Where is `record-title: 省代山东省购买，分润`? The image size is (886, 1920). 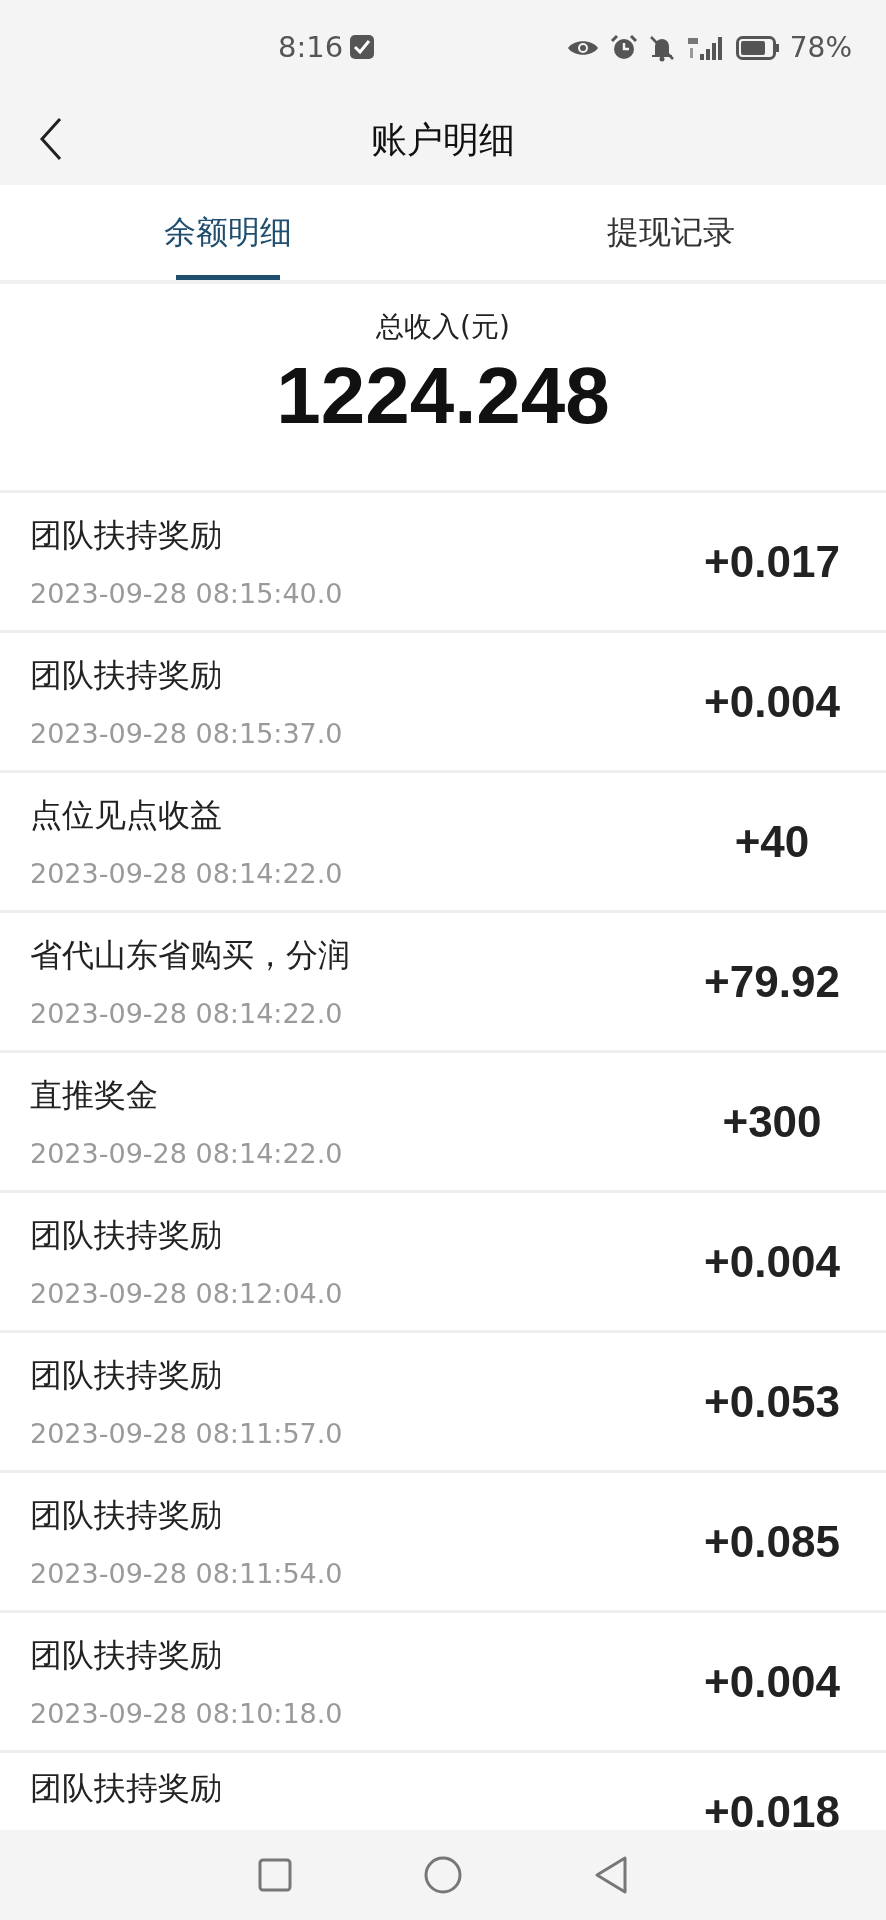 record-title: 省代山东省购买，分润 is located at coordinates (190, 955).